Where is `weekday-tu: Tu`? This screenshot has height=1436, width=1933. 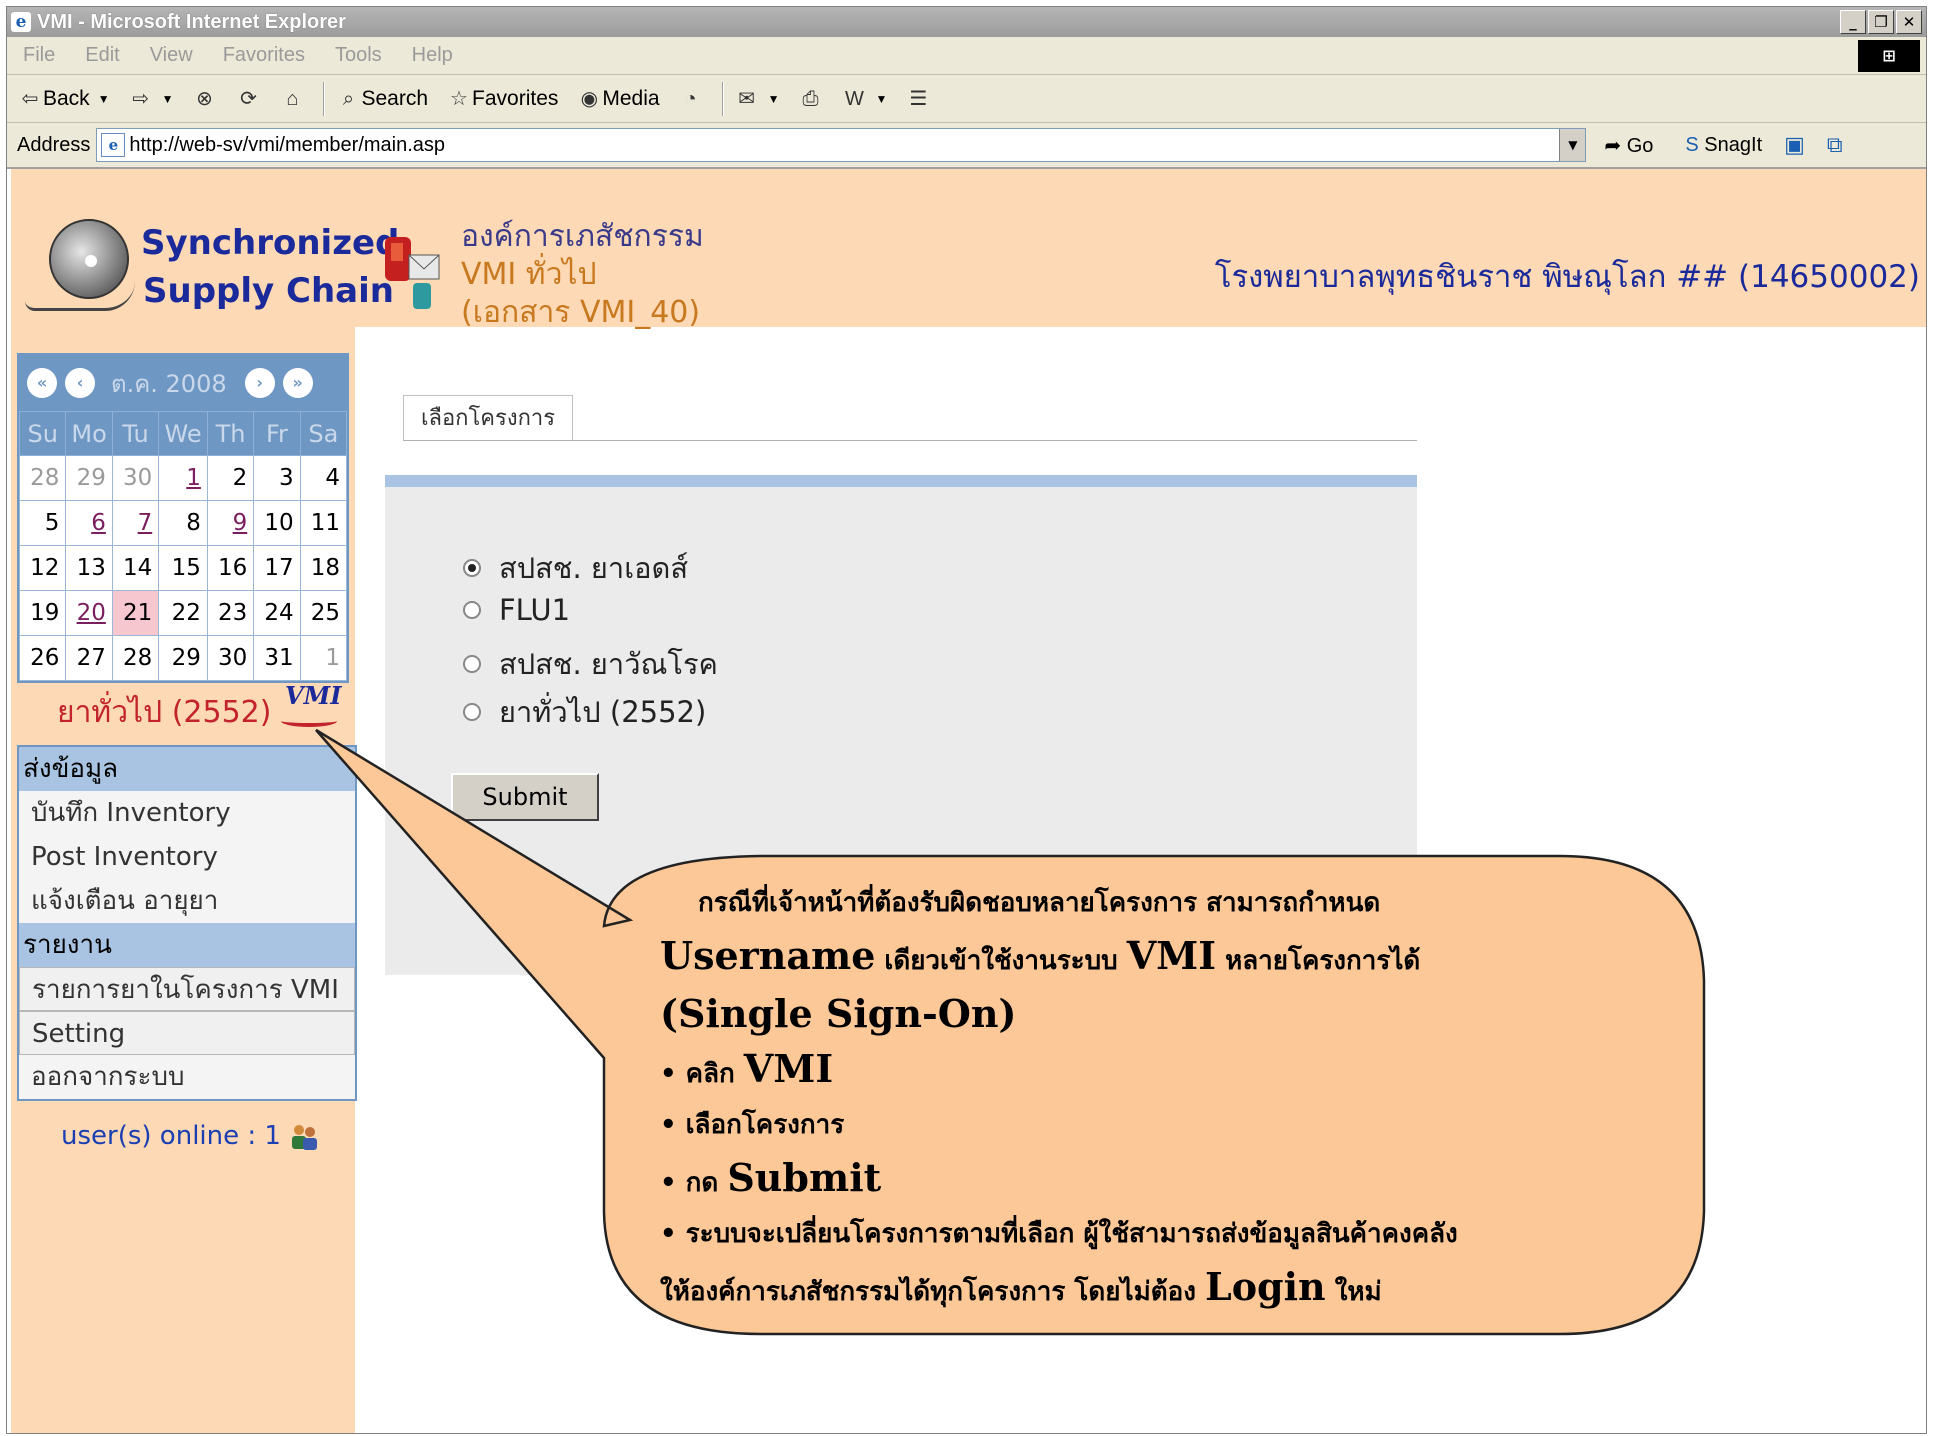
weekday-tu: Tu is located at coordinates (135, 433).